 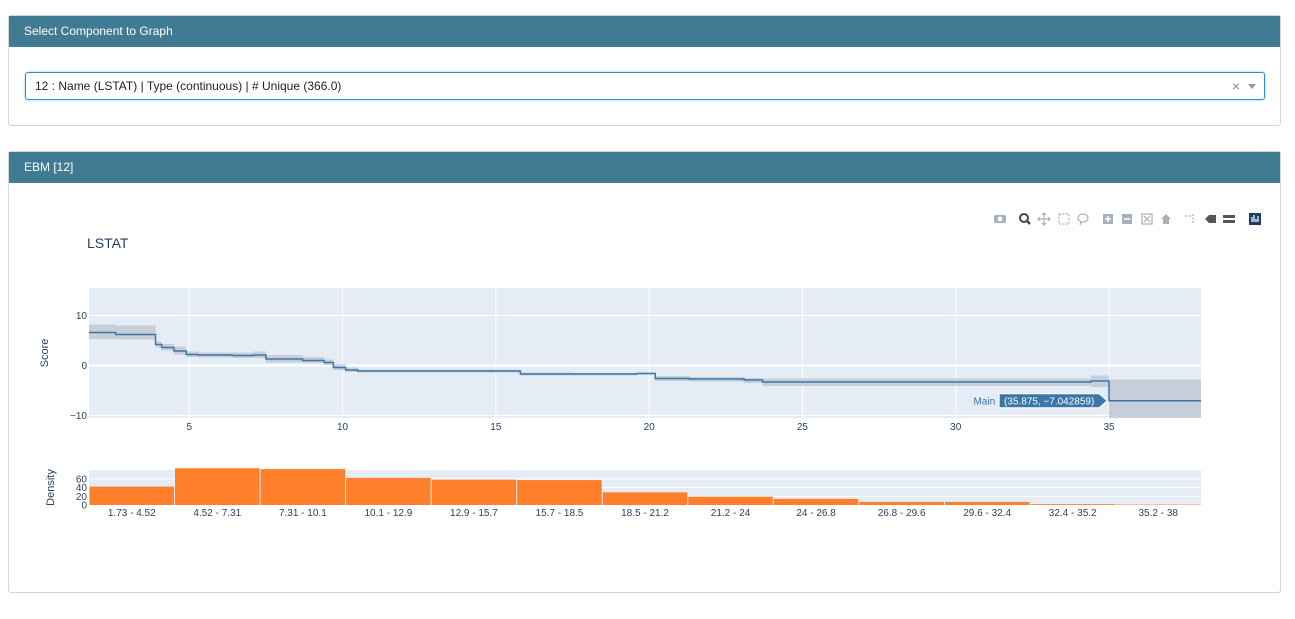 What do you see at coordinates (1000, 219) in the screenshot?
I see `camera-icon` at bounding box center [1000, 219].